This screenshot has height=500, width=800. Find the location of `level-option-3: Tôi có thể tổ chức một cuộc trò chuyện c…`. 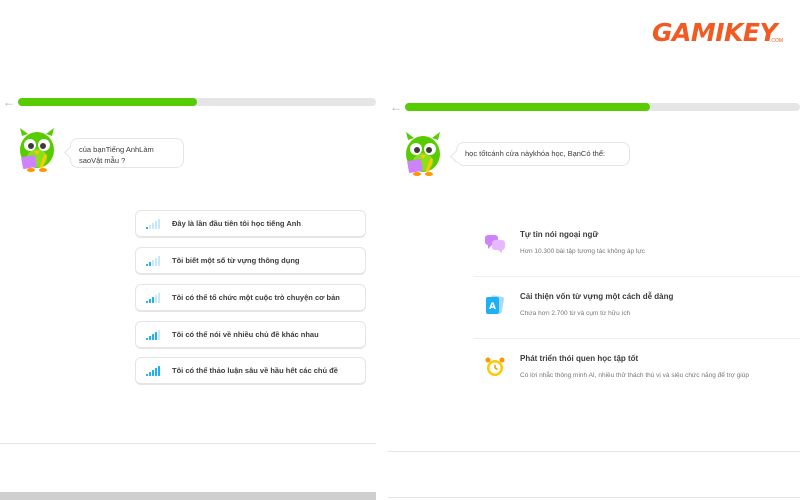

level-option-3: Tôi có thể tổ chức một cuộc trò chuyện c… is located at coordinates (250, 298).